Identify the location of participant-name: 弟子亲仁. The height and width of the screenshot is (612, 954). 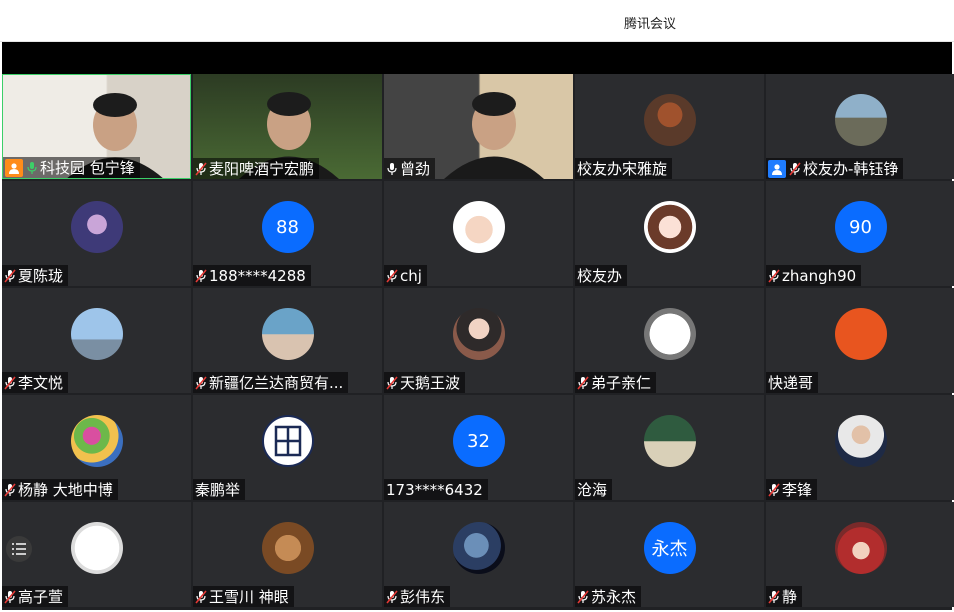
(621, 383).